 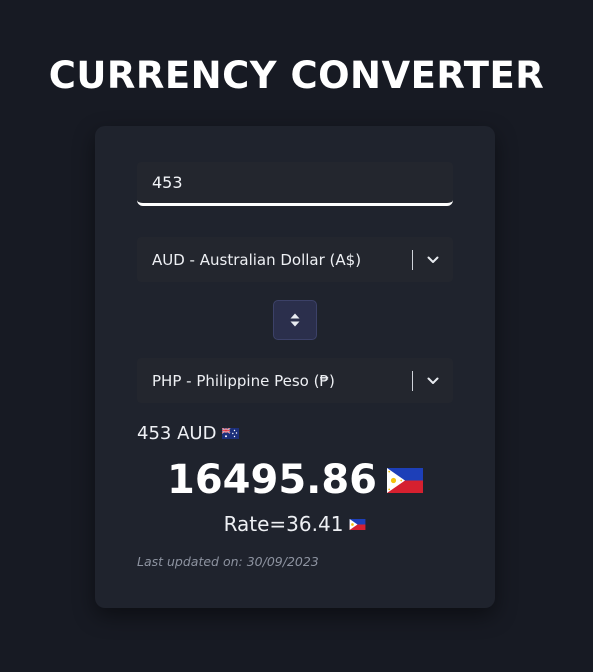 I want to click on from-amount-line: 453 AUD, so click(x=188, y=433).